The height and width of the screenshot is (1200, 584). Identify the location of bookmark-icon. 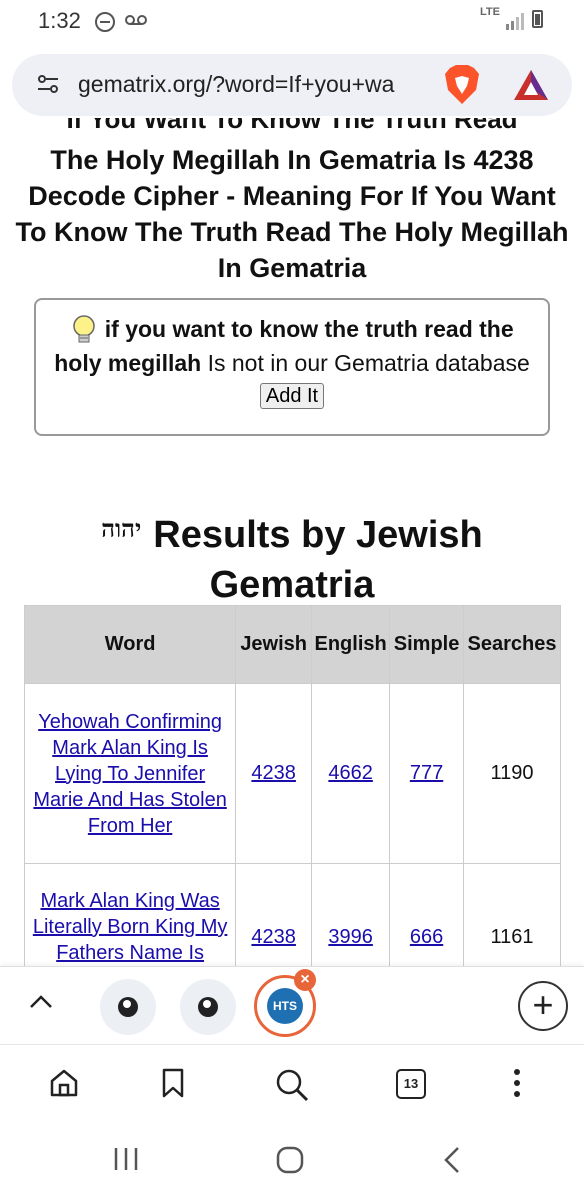
(173, 1083).